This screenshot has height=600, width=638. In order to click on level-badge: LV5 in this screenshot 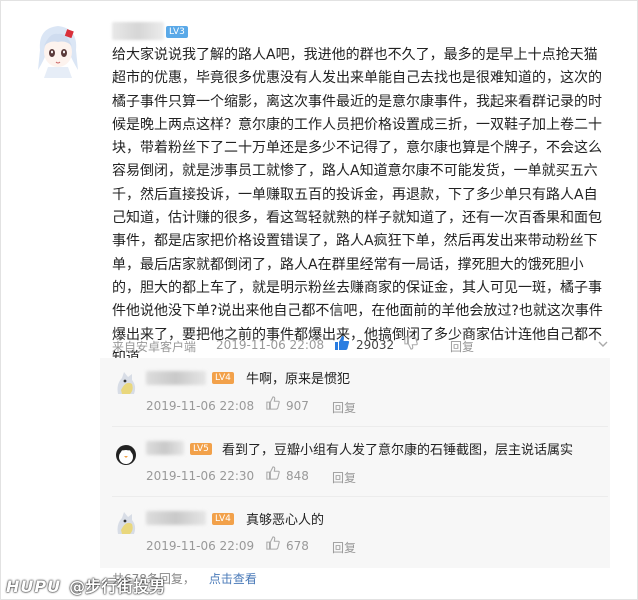, I will do `click(201, 449)`.